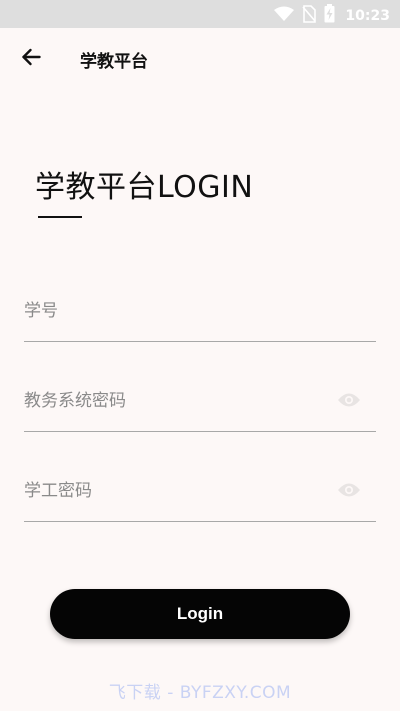  I want to click on status-icons: 10:23, so click(332, 15).